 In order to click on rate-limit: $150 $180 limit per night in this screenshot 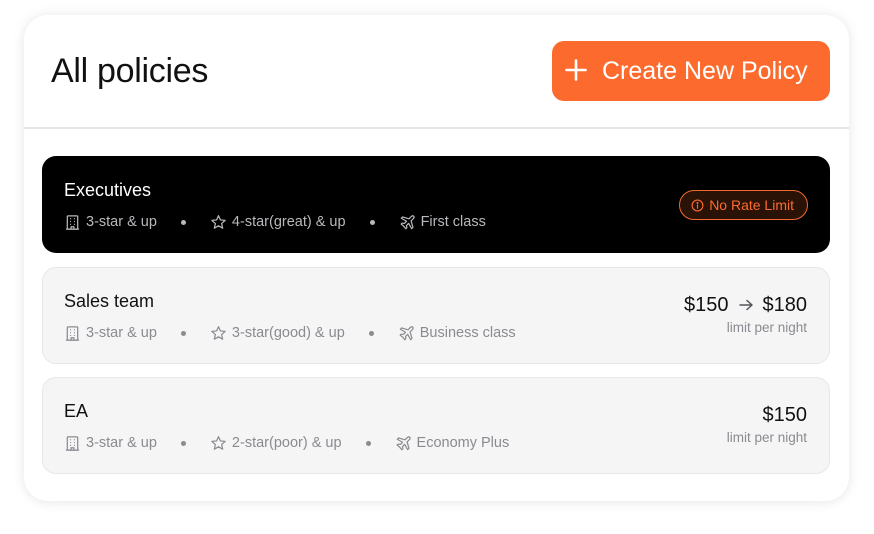, I will do `click(745, 314)`.